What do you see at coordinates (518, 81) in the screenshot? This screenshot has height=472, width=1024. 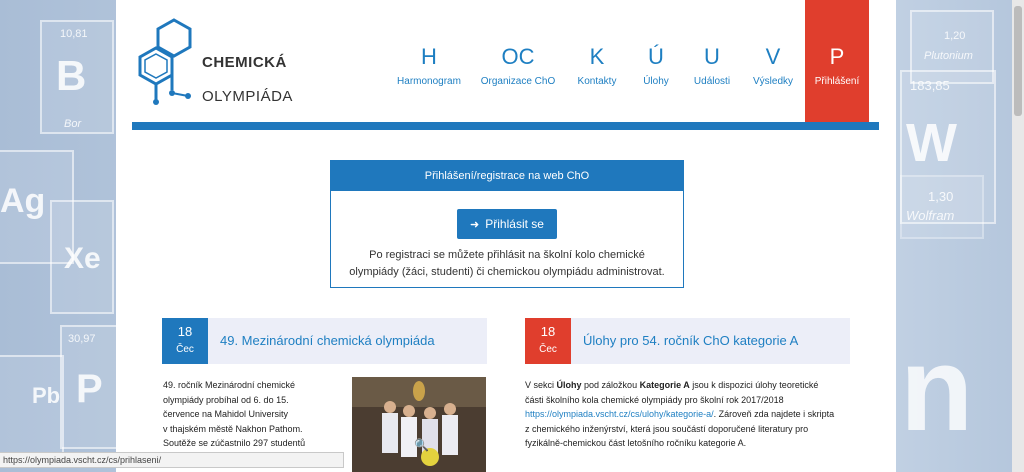 I see `nav-item-label: Organizace ChO` at bounding box center [518, 81].